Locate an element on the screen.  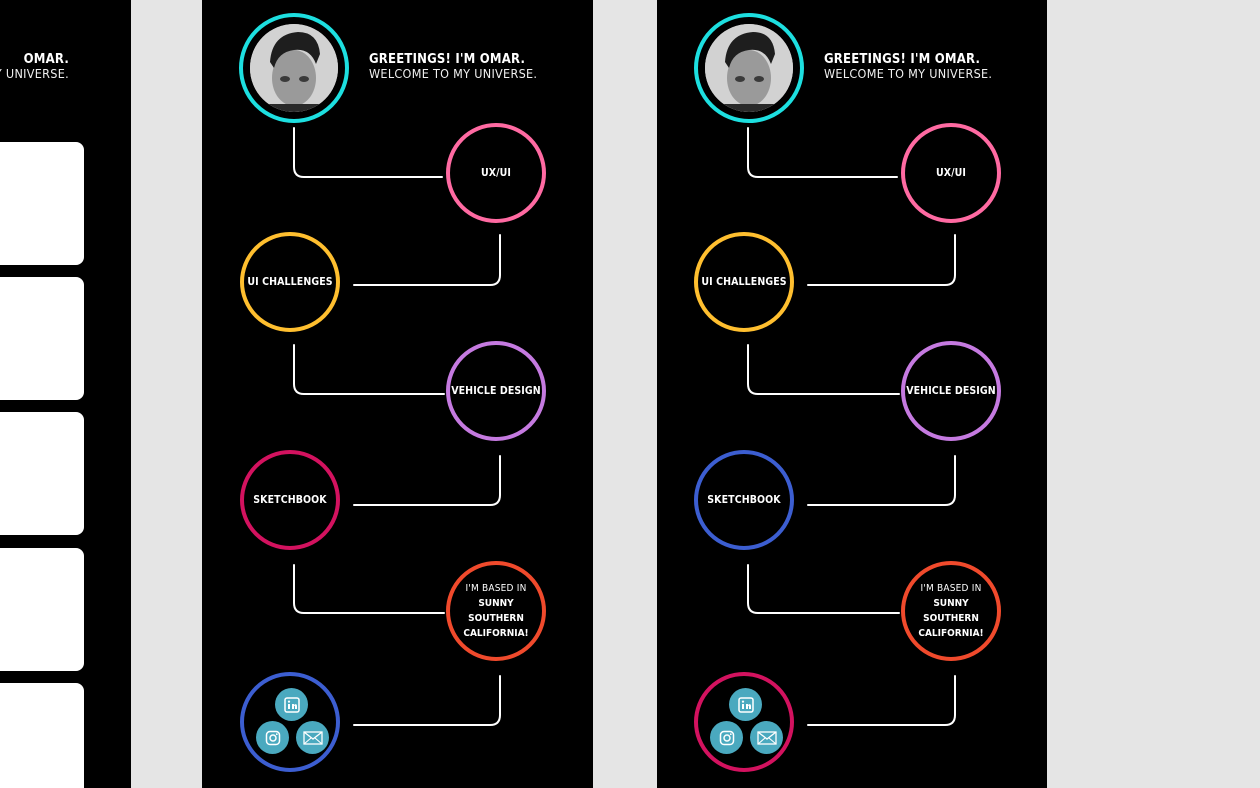
artboard-left-partial: OMAR. Y UNIVERSE. is located at coordinates (65, 394).